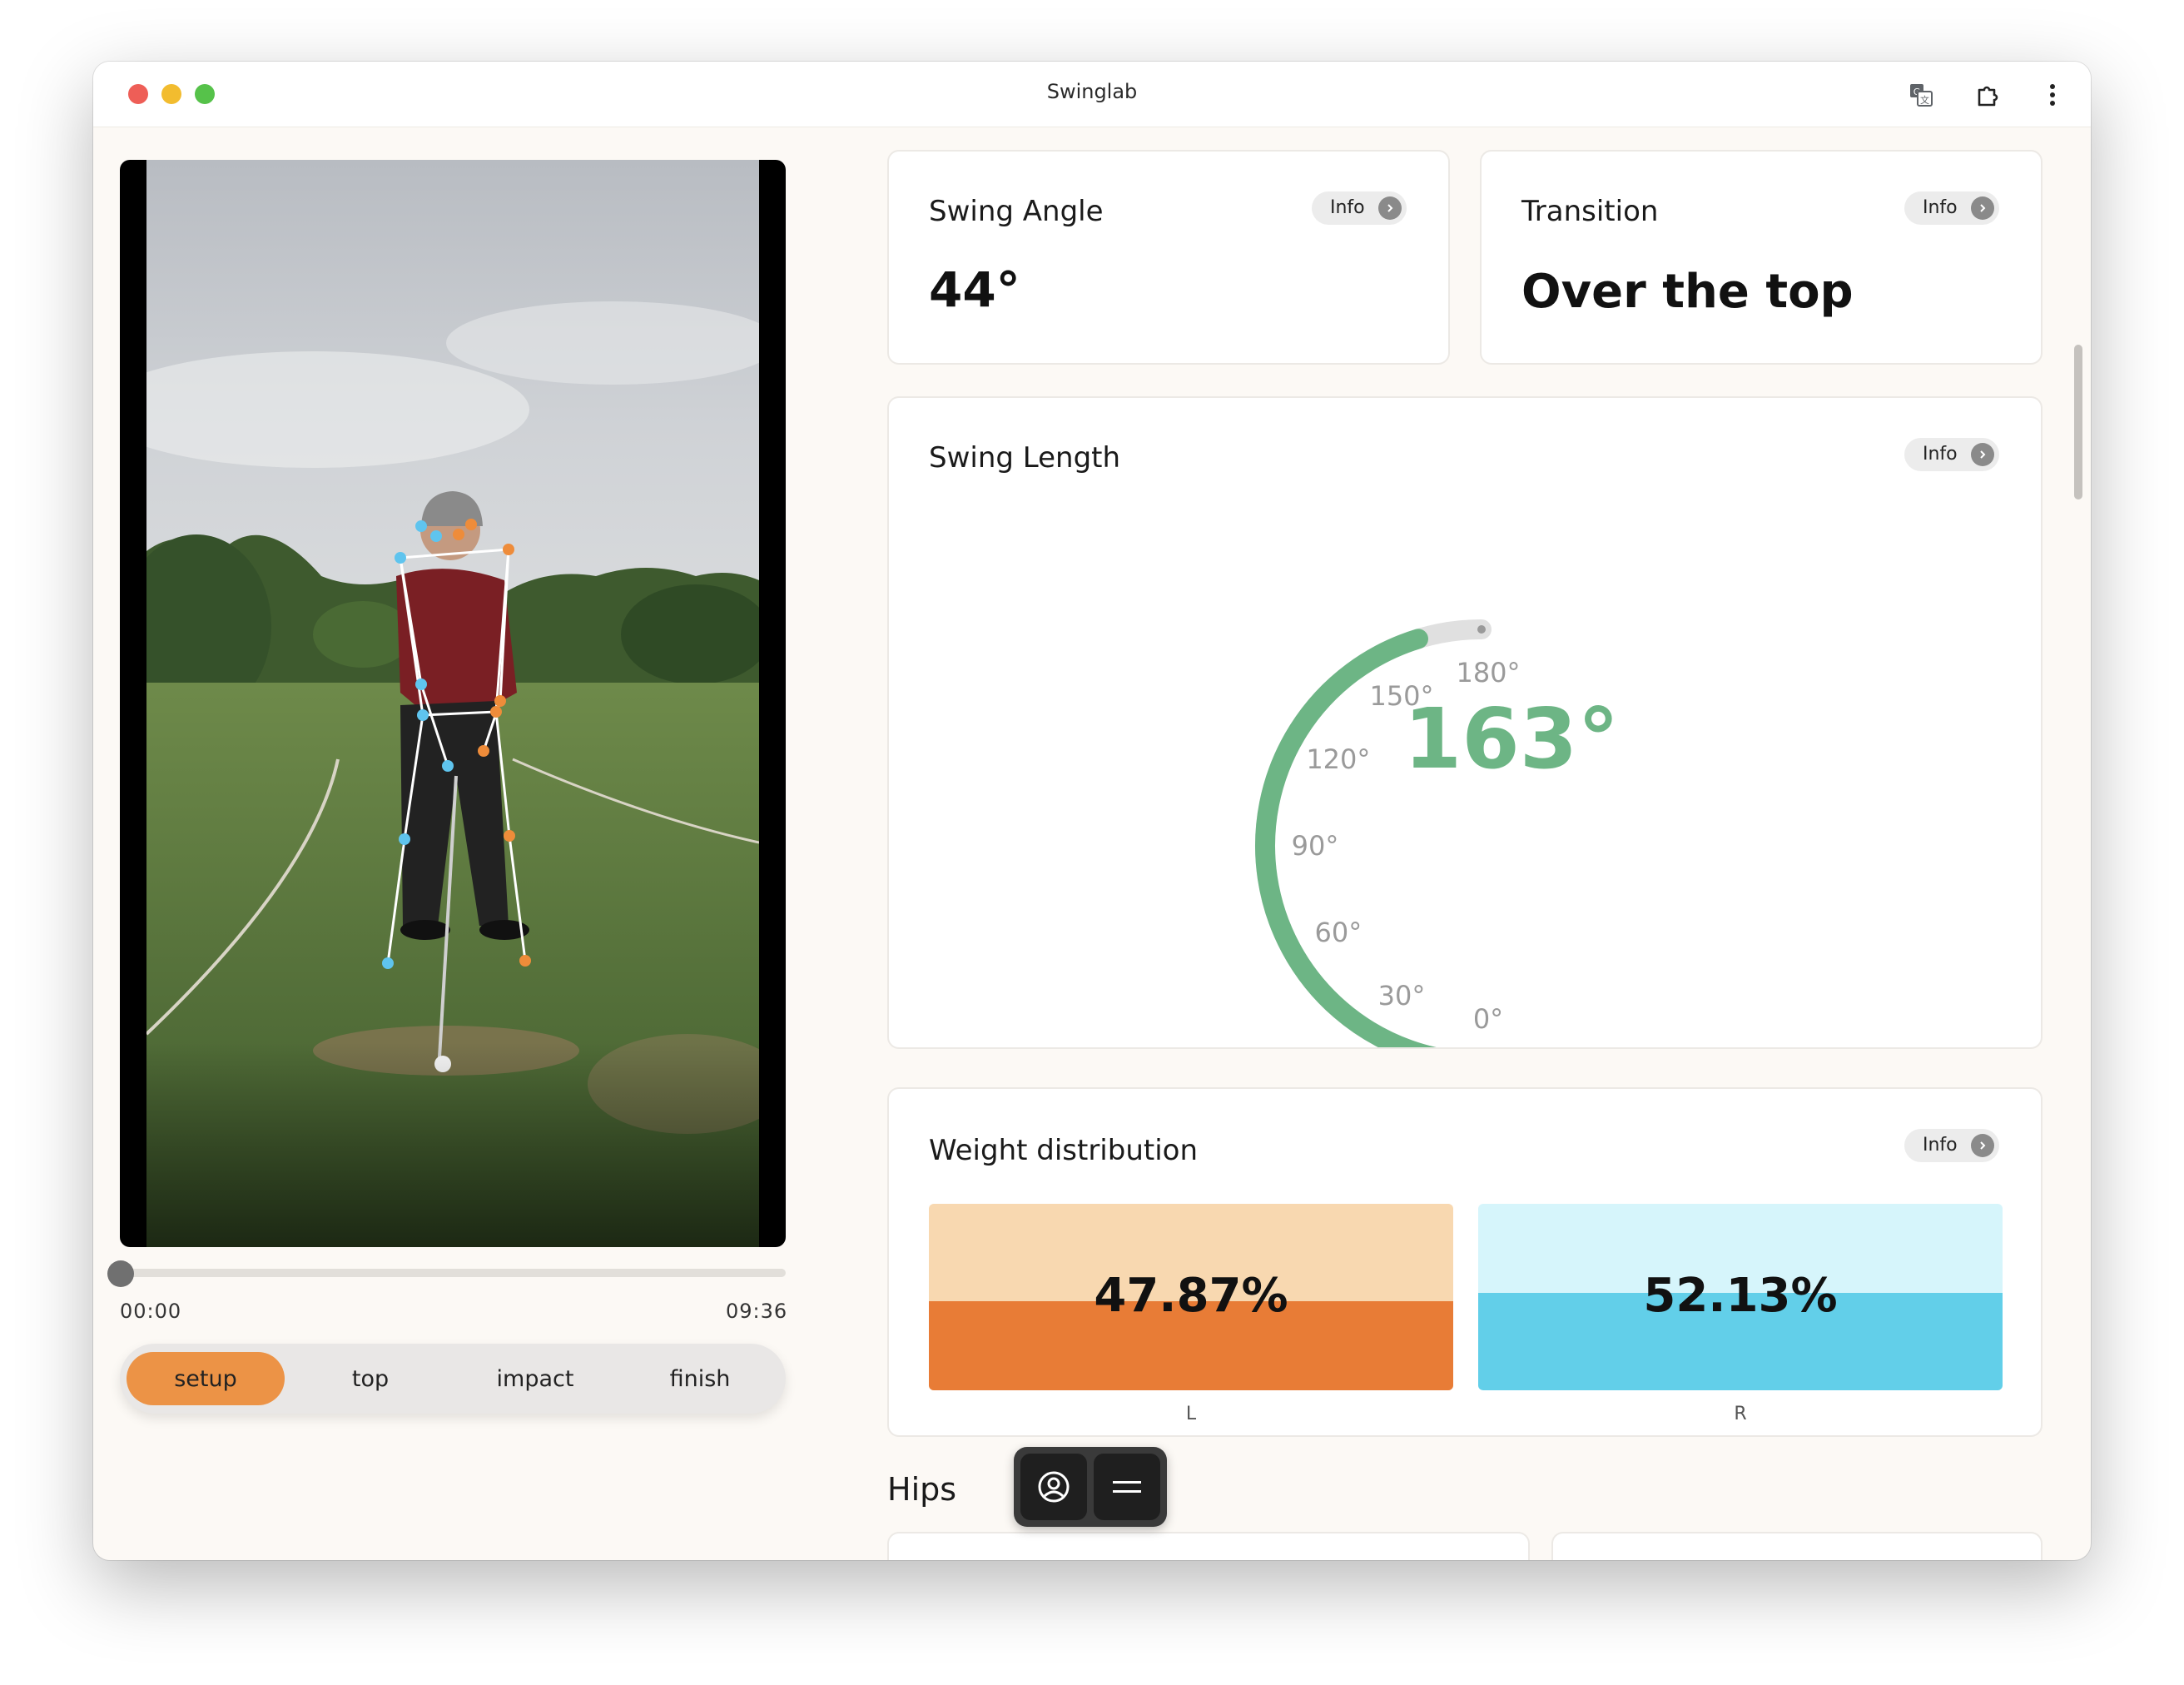  Describe the element at coordinates (1437, 833) in the screenshot. I see `swing-length-gauge: 0°30°60°90°120°150°180° 163°` at that location.